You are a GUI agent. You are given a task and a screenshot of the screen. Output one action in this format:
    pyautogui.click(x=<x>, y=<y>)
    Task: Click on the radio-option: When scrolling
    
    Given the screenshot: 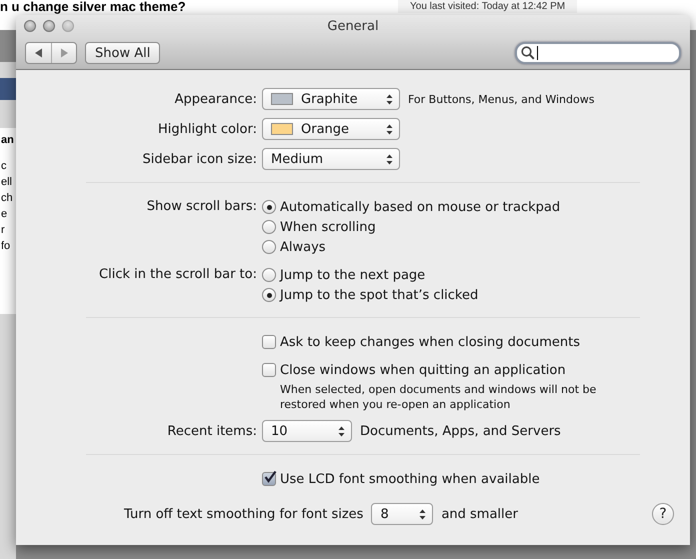 What is the action you would take?
    pyautogui.click(x=319, y=227)
    